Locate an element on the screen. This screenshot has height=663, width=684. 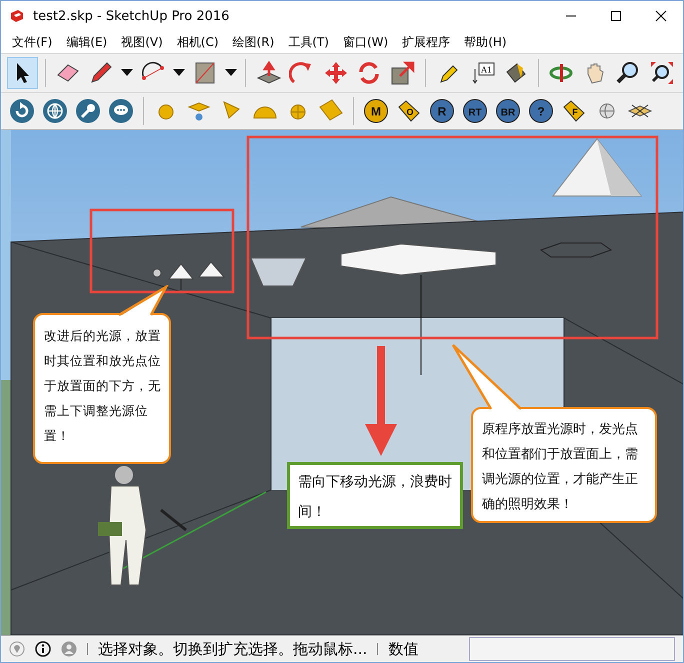
tool-button: RT is located at coordinates (475, 111).